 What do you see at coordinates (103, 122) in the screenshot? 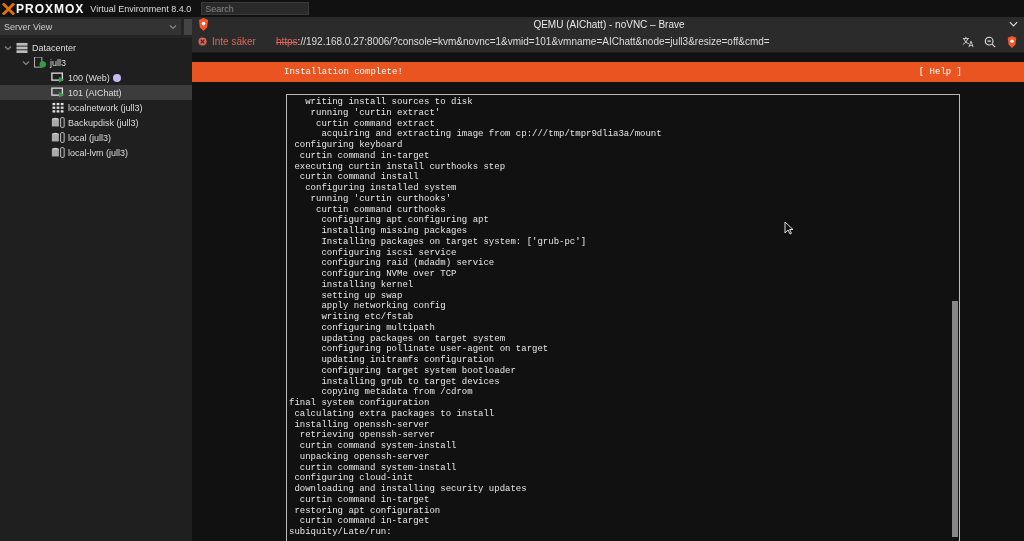
I see `tree-label: Backupdisk (jull3)` at bounding box center [103, 122].